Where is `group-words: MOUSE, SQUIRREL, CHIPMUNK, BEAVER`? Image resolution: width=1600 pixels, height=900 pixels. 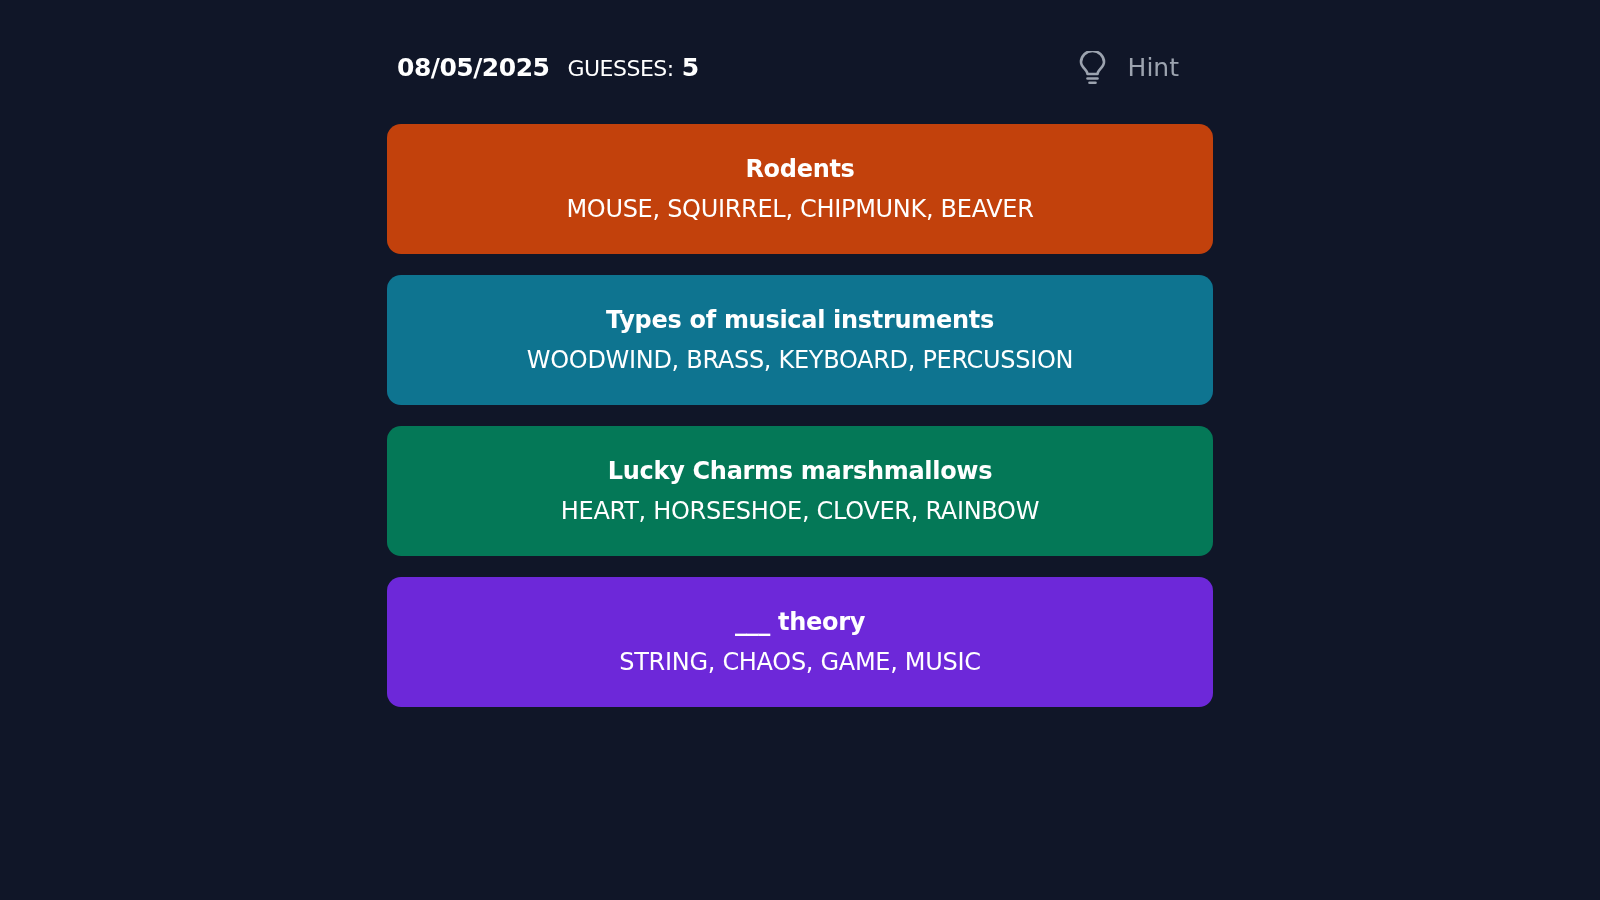 group-words: MOUSE, SQUIRREL, CHIPMUNK, BEAVER is located at coordinates (800, 209).